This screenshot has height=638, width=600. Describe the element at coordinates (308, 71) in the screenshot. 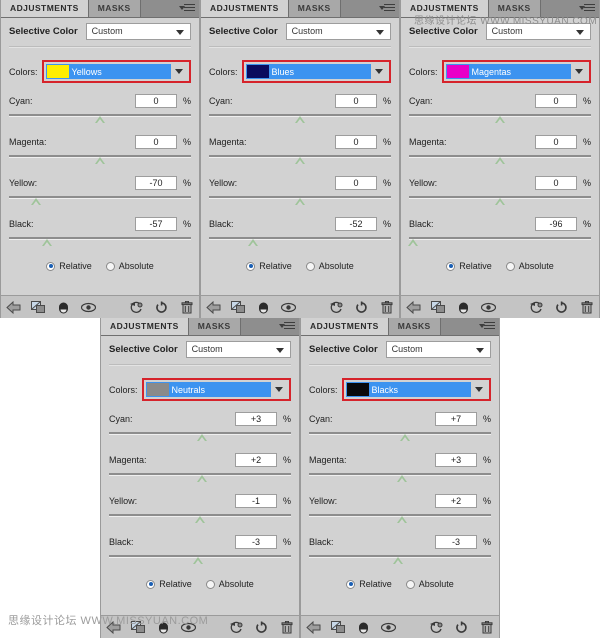

I see `colors-dropdown: Blues` at that location.